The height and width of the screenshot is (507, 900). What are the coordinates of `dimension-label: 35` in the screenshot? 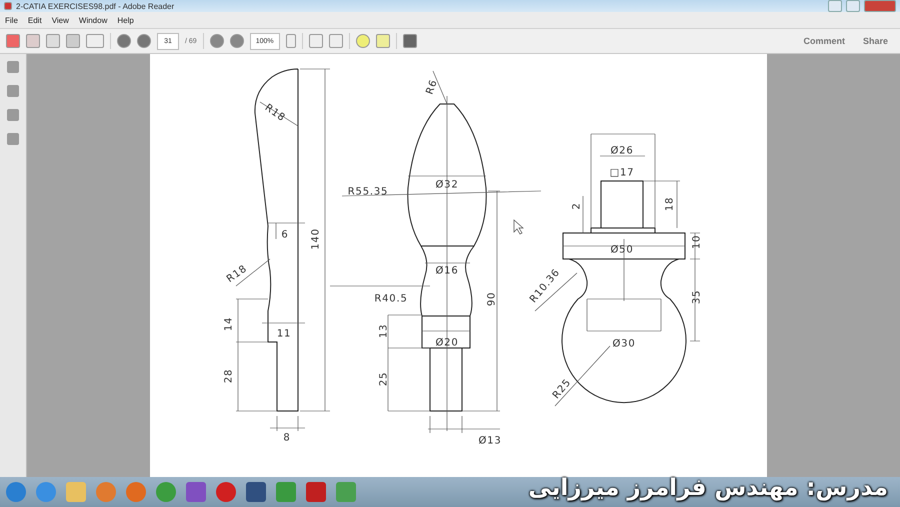 It's located at (697, 297).